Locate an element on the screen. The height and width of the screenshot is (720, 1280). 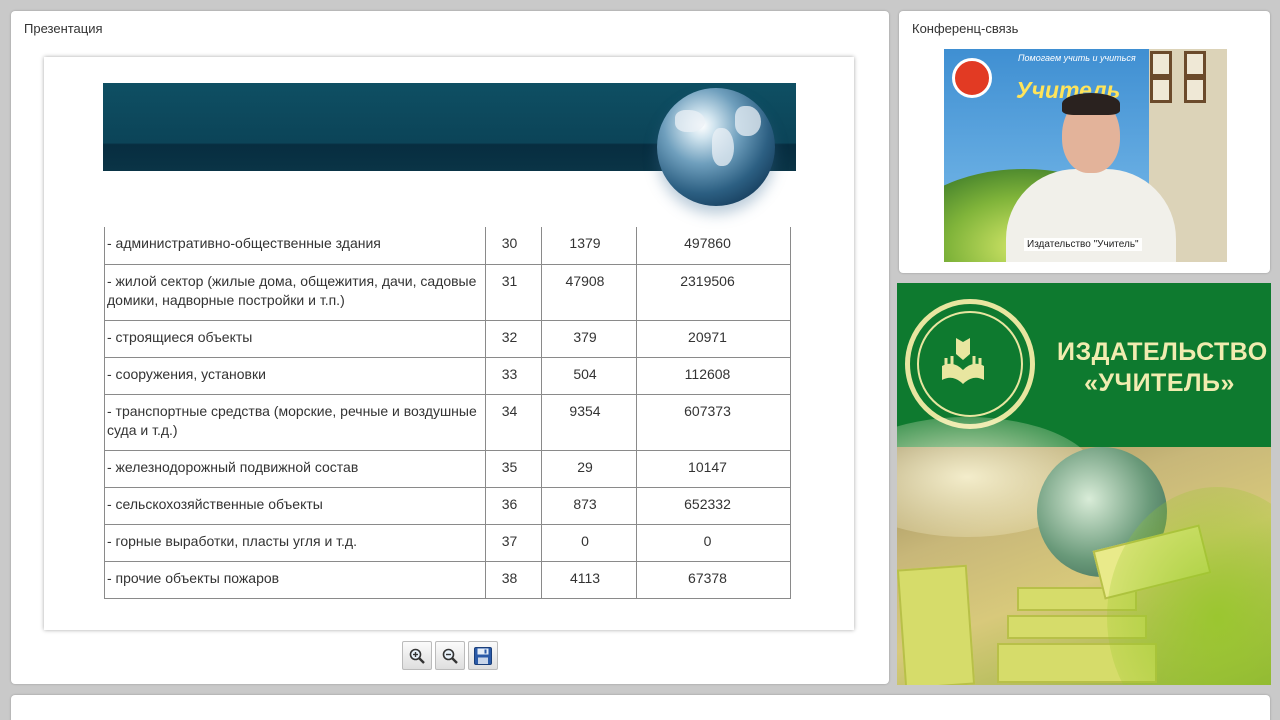
publisher-name: ИЗДАТЕЛЬСТВО «УЧИТЕЛЬ» is located at coordinates (1162, 368).